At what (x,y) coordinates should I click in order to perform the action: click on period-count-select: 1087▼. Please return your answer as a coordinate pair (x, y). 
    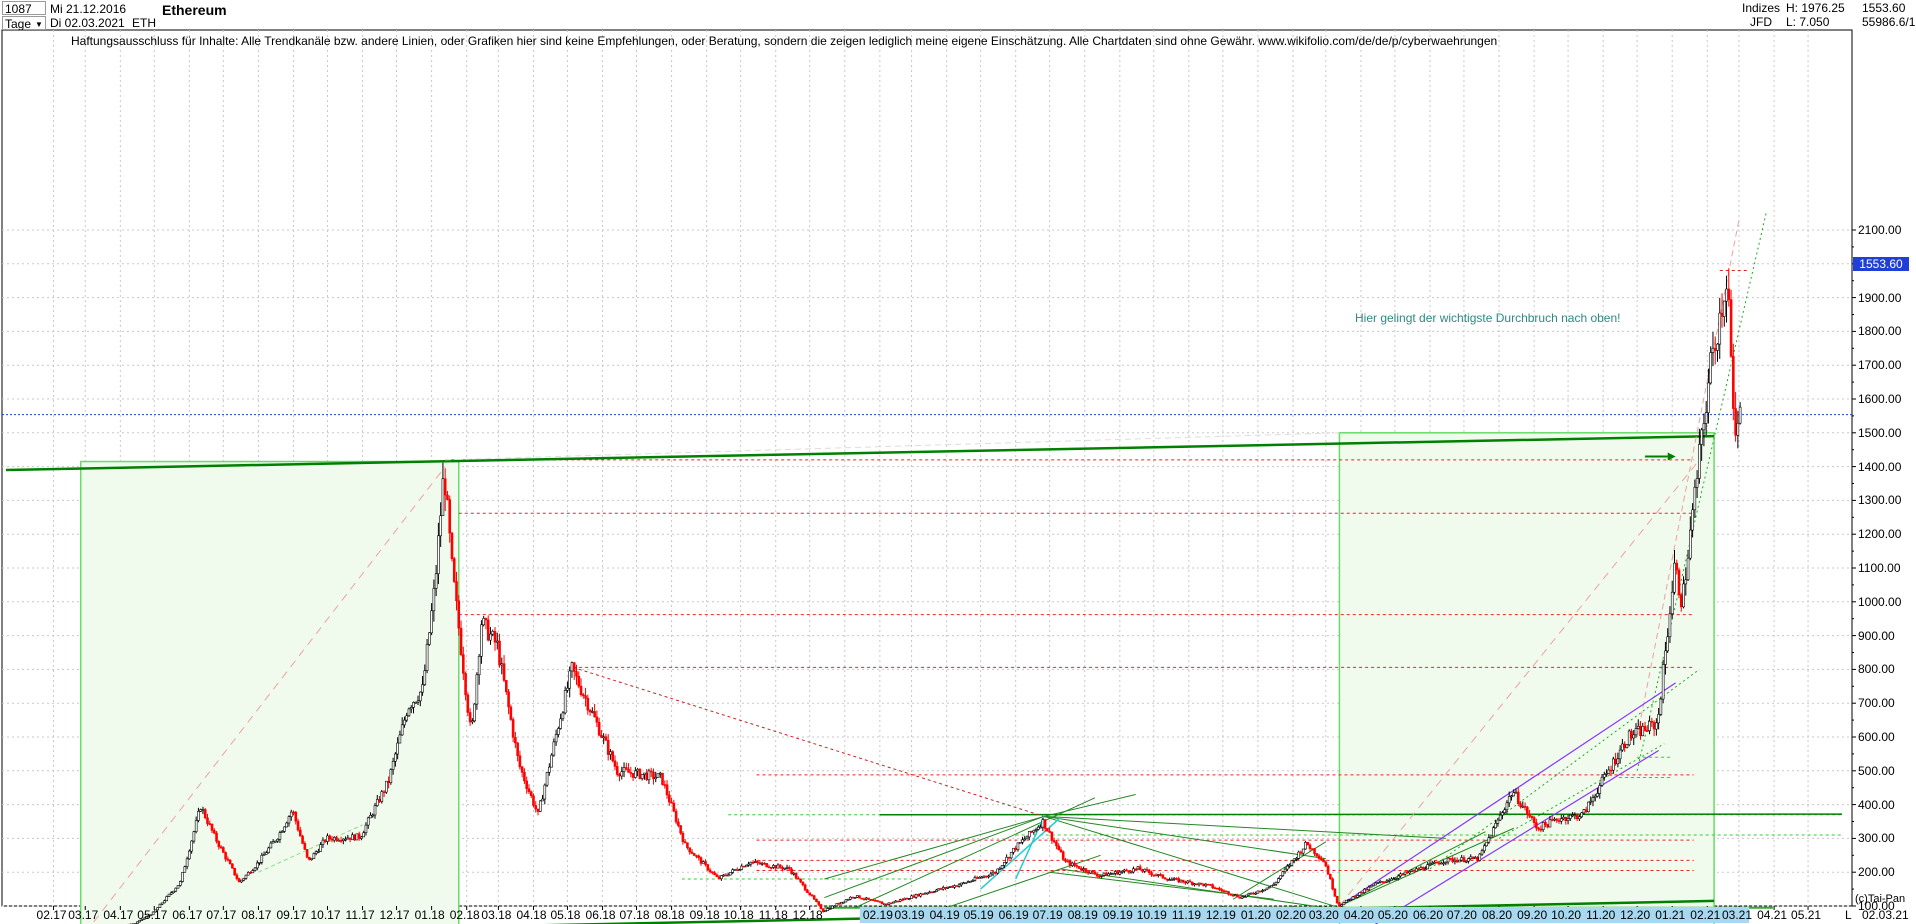
    Looking at the image, I should click on (24, 14).